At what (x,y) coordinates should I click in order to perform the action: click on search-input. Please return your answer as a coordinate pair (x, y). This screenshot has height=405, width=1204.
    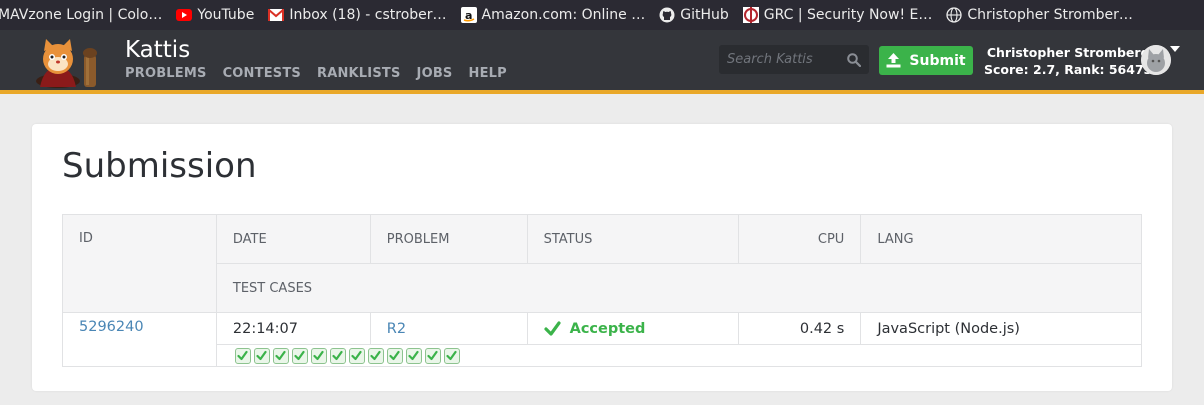
    Looking at the image, I should click on (779, 59).